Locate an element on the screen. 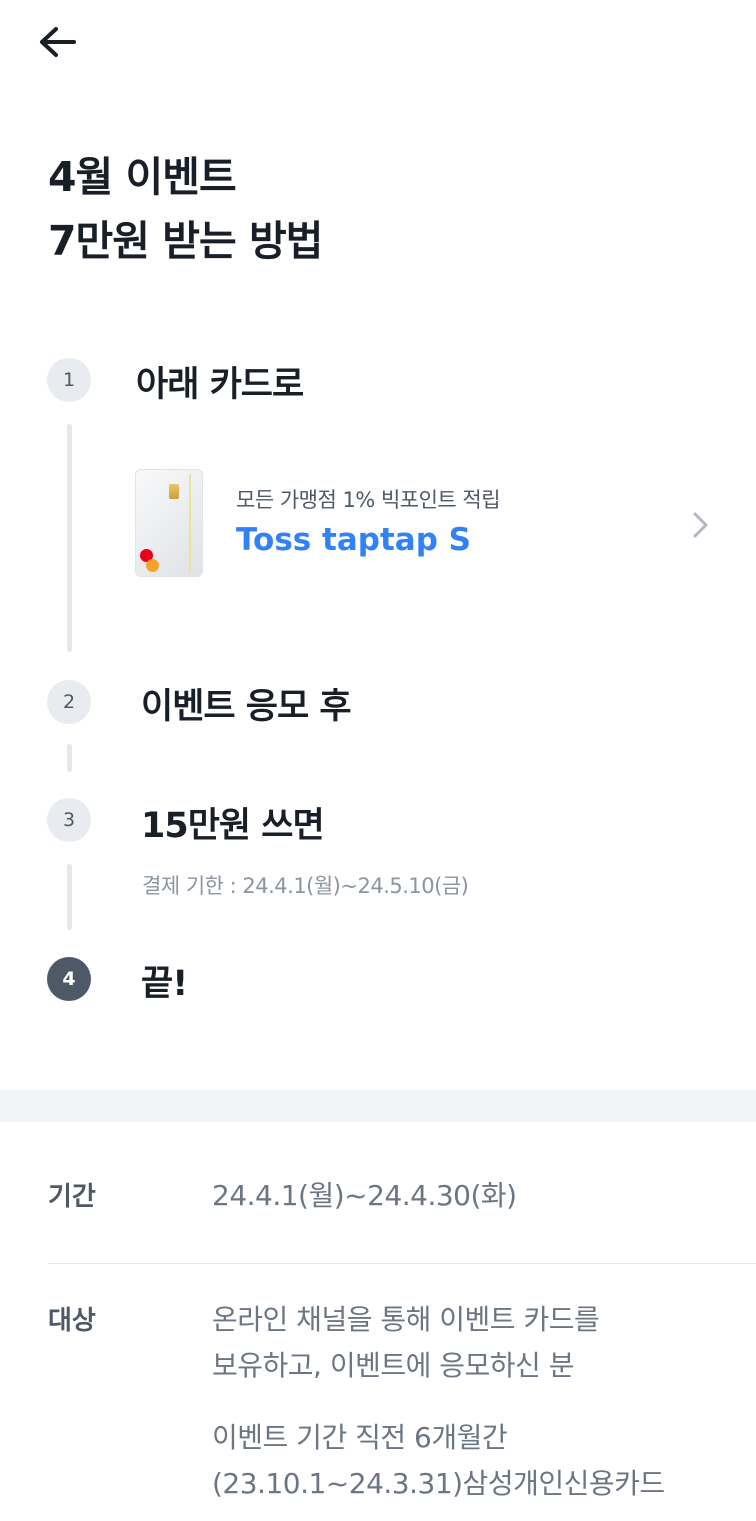 Image resolution: width=756 pixels, height=1521 pixels. step-2-badge: 2 is located at coordinates (69, 702).